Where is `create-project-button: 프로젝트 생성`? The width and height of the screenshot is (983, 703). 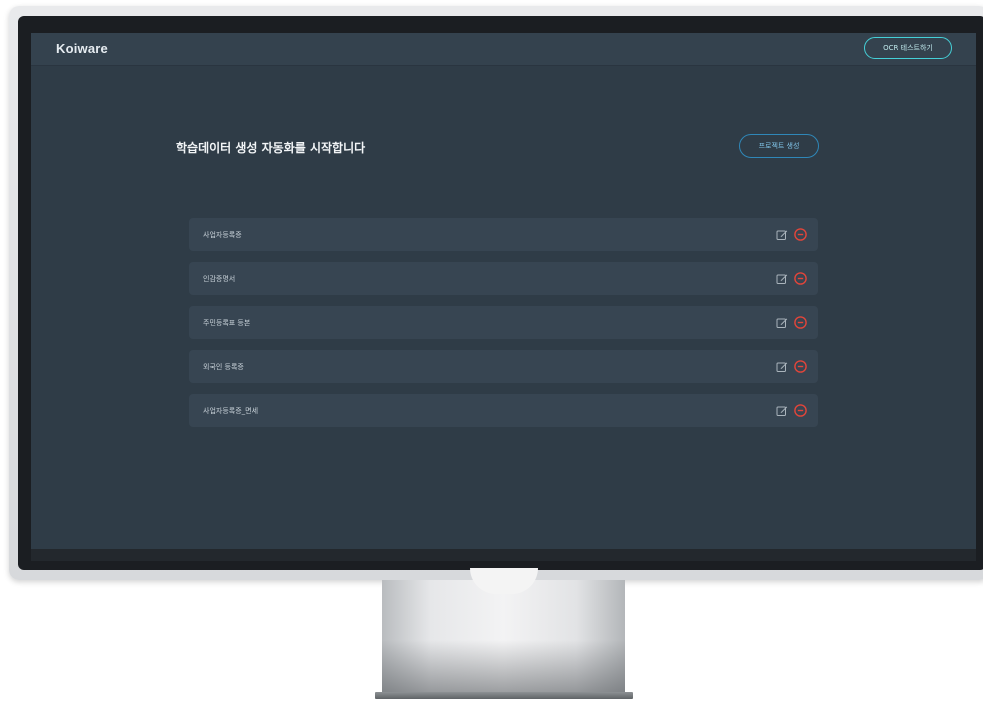 create-project-button: 프로젝트 생성 is located at coordinates (779, 146).